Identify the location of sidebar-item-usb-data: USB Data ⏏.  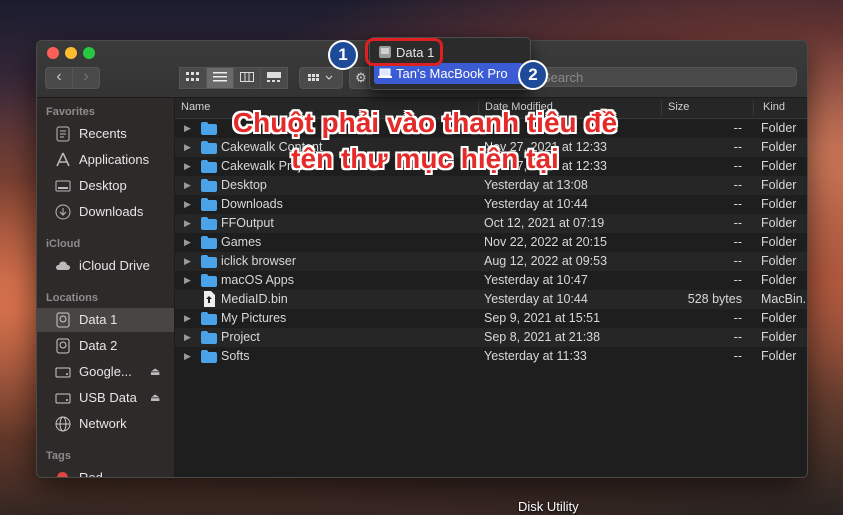
(105, 398).